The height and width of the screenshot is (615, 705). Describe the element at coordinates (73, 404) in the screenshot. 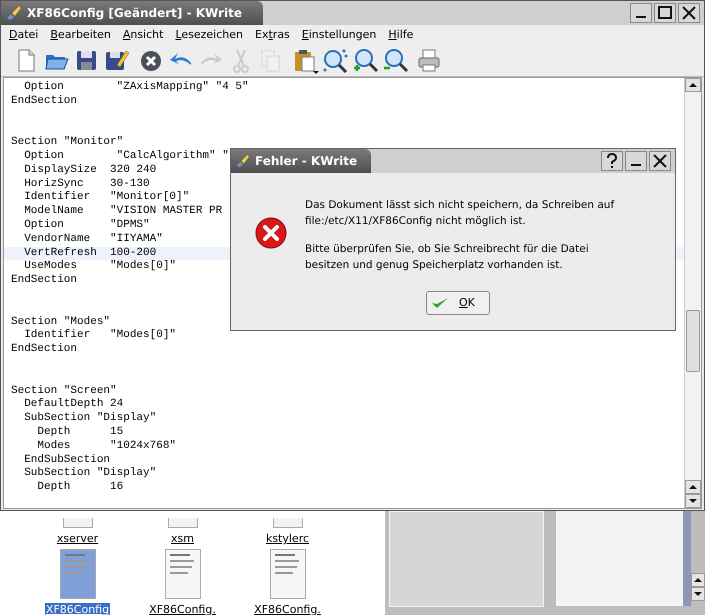

I see `code-line: DefaultDepth 24` at that location.